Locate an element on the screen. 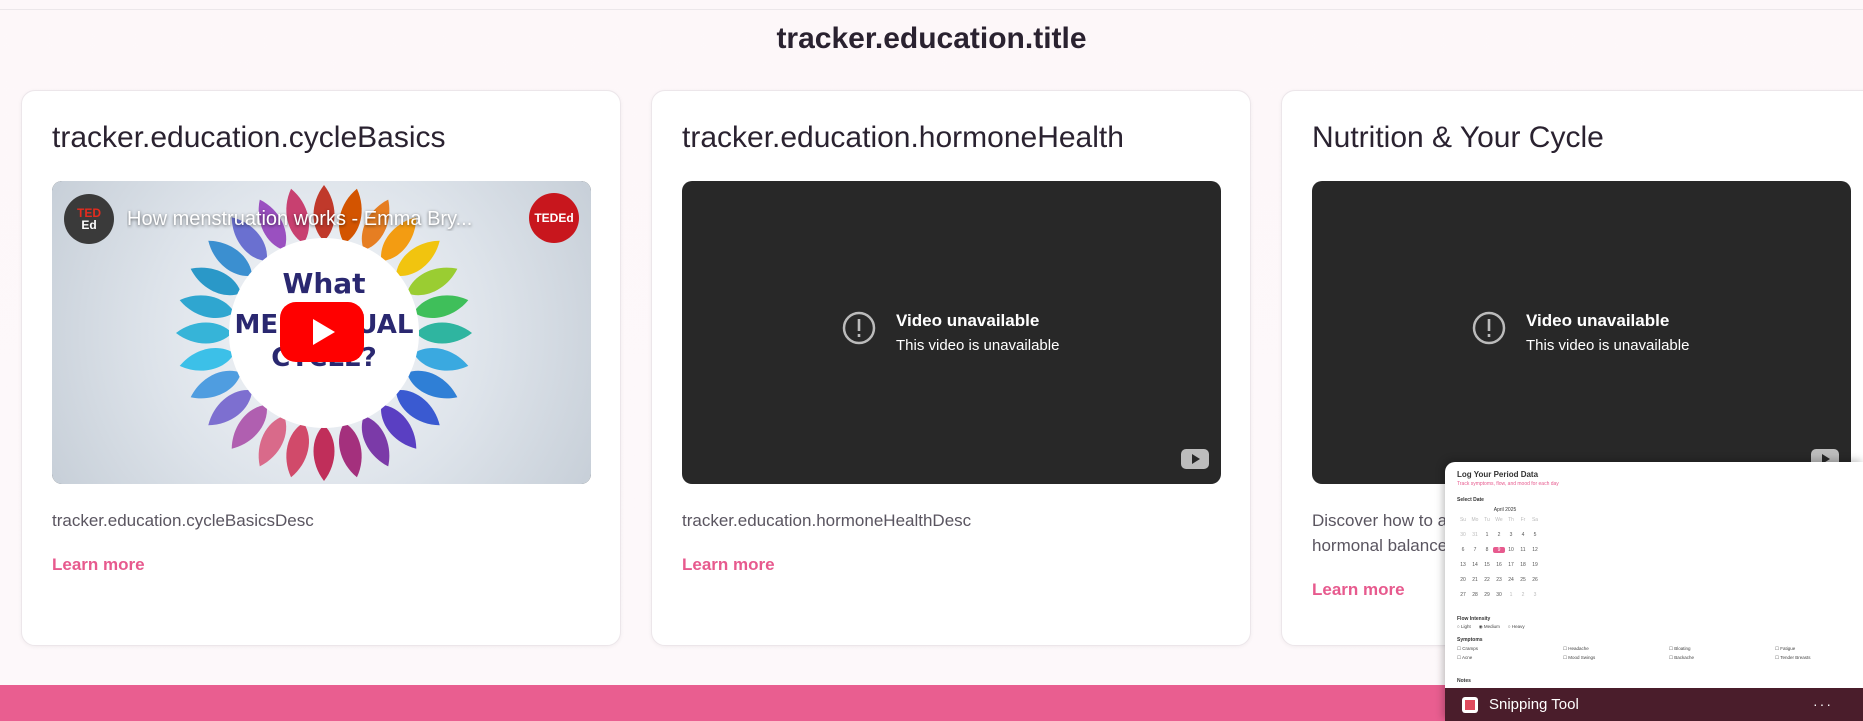 The image size is (1863, 721). calendar-day: 12 is located at coordinates (1535, 550).